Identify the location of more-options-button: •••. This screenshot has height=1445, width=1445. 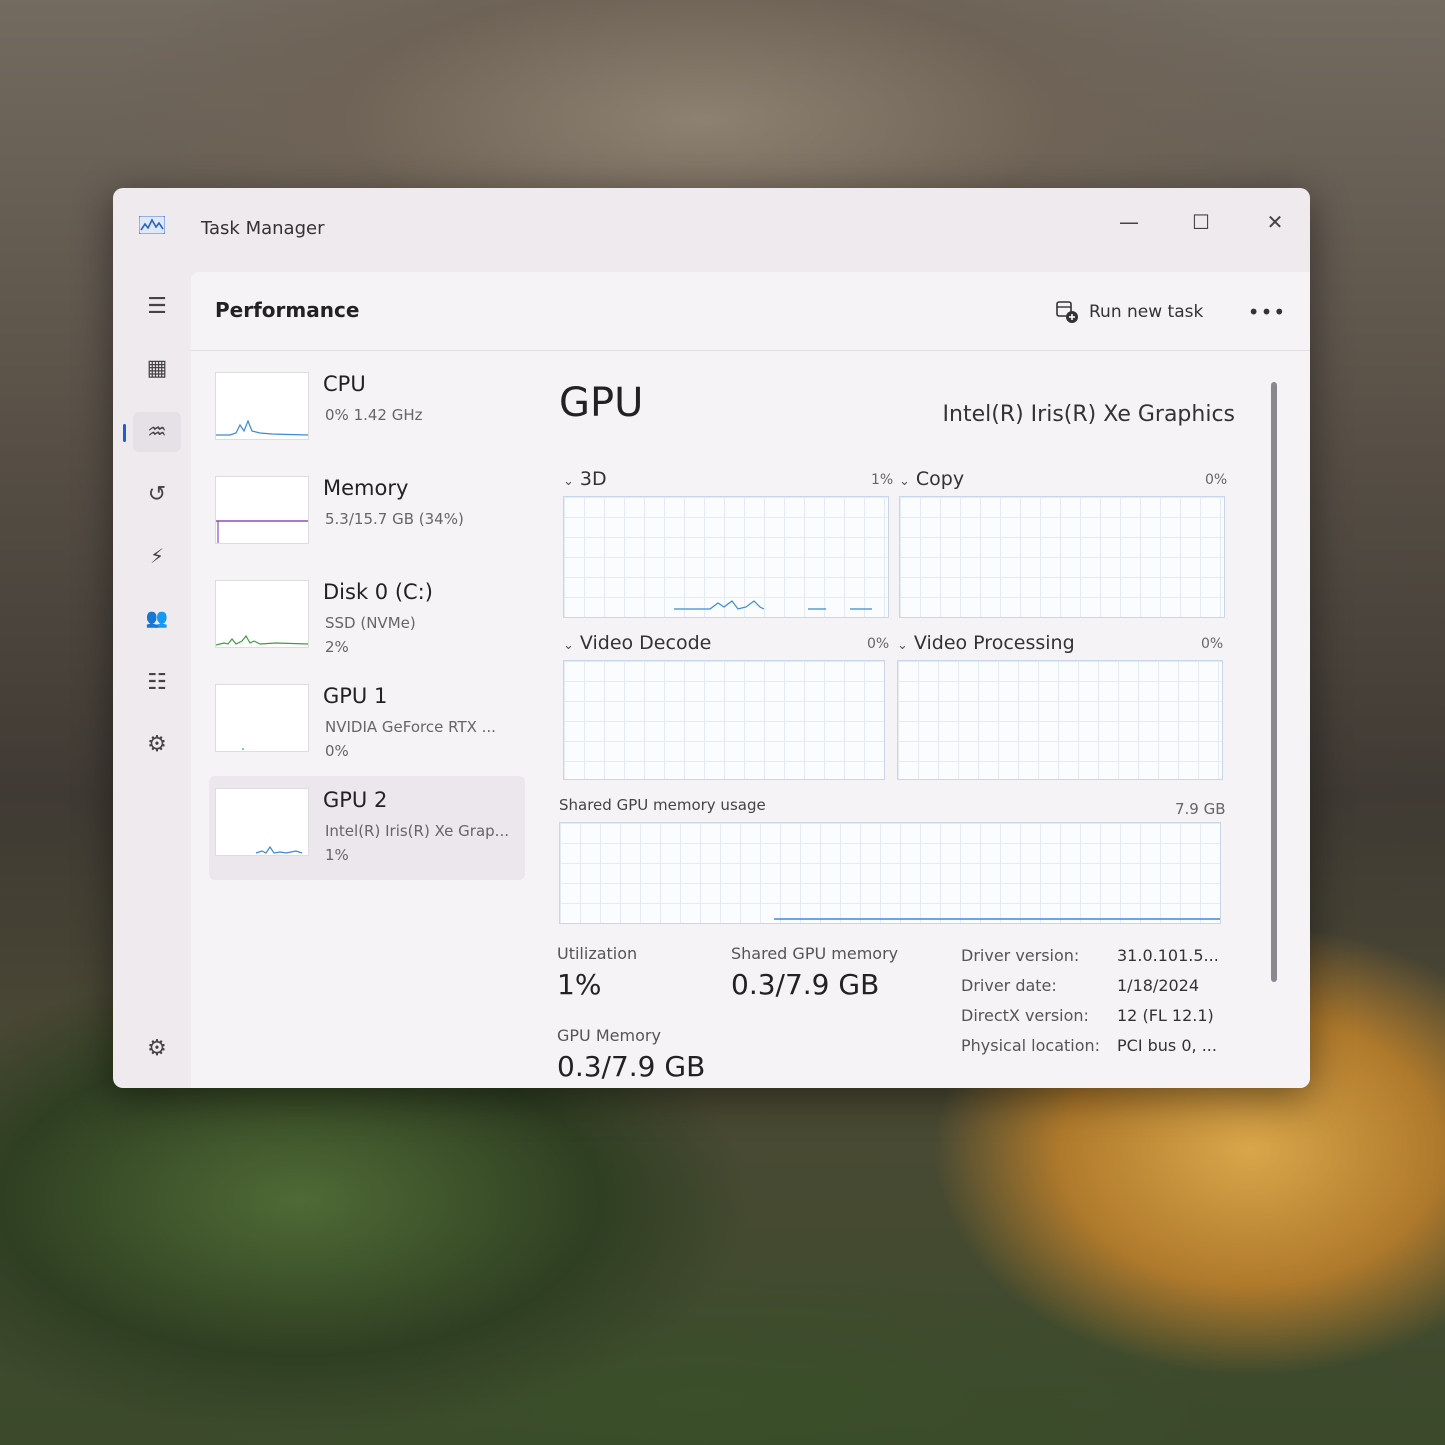
(1267, 312).